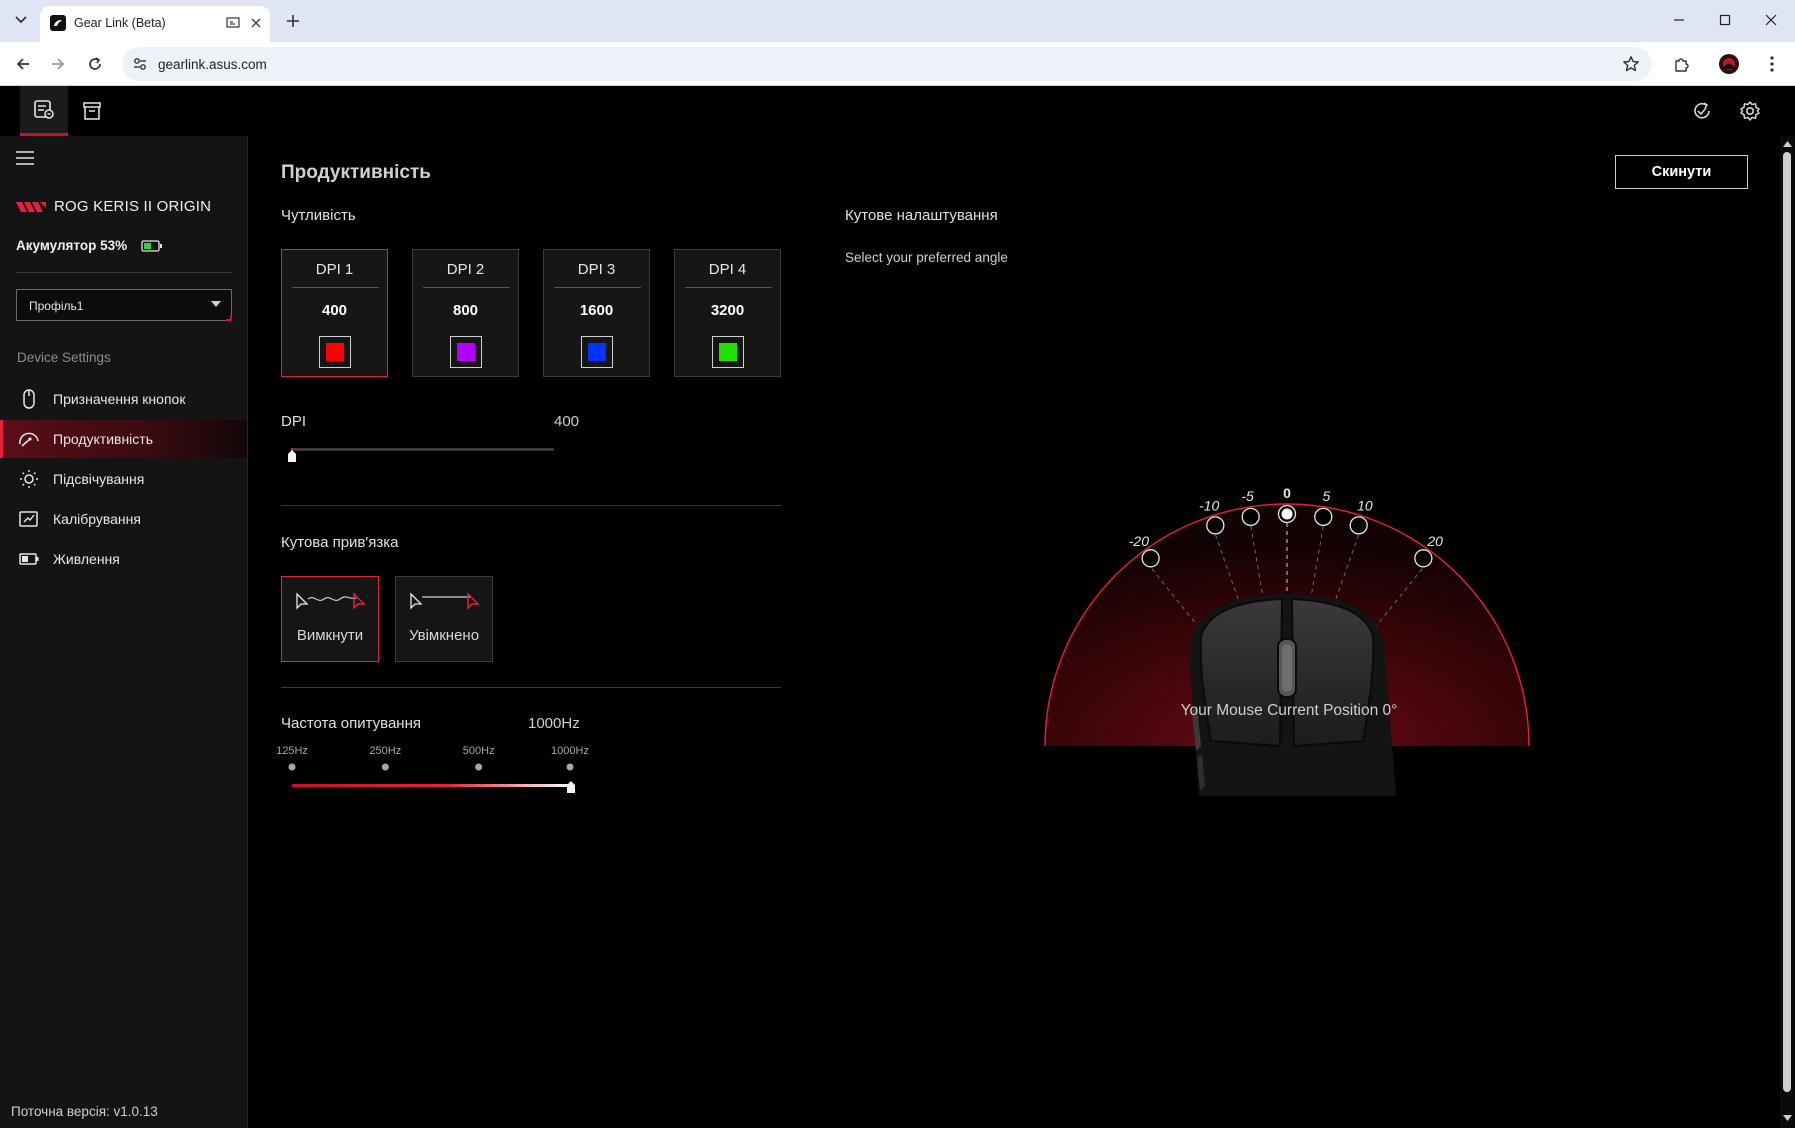 This screenshot has height=1128, width=1795. What do you see at coordinates (1750, 111) in the screenshot?
I see `settings-button` at bounding box center [1750, 111].